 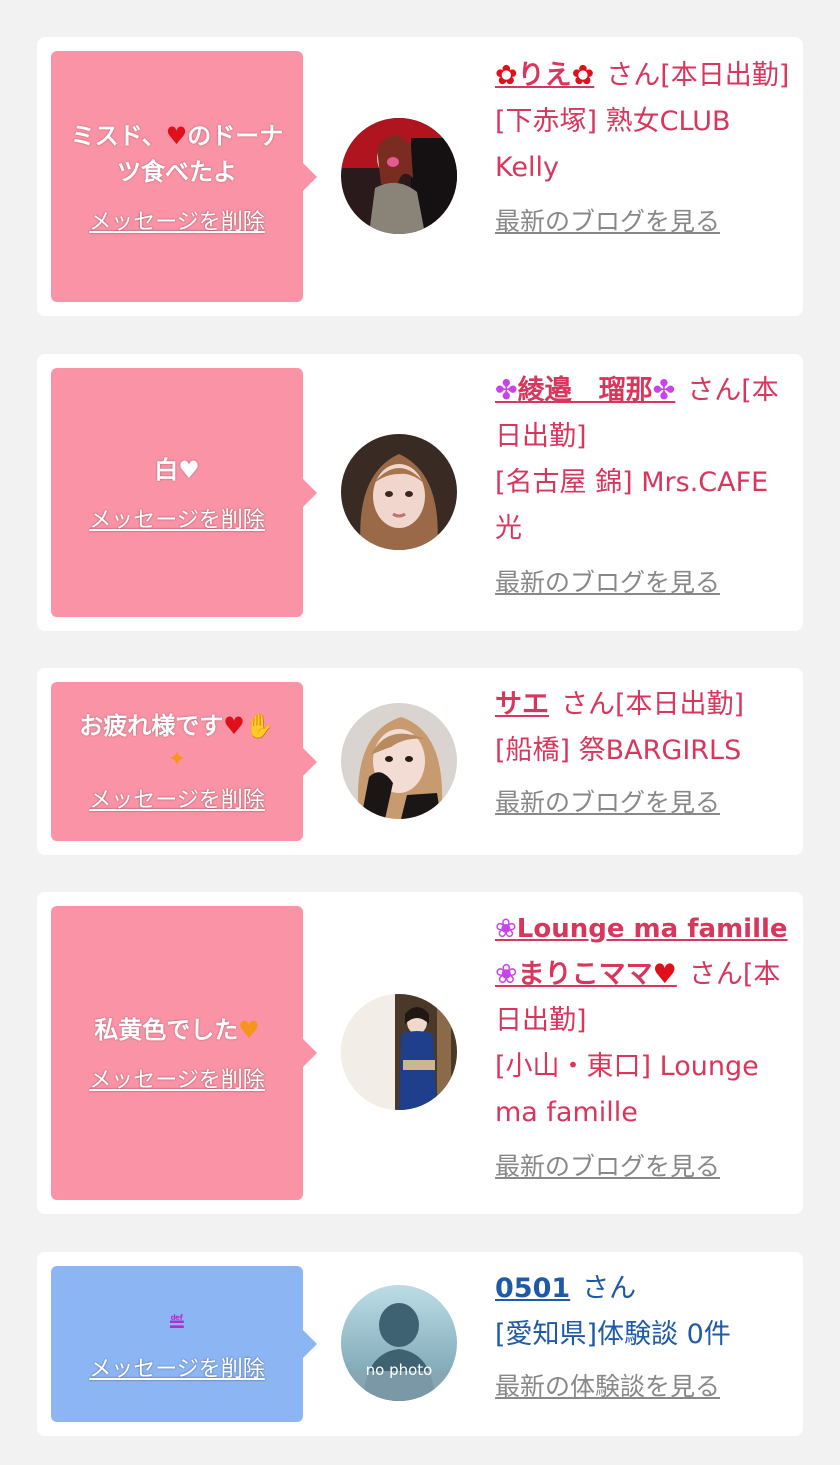 I want to click on shop-link: [名古屋 錦] Mrs.CAFE 光, so click(x=643, y=506).